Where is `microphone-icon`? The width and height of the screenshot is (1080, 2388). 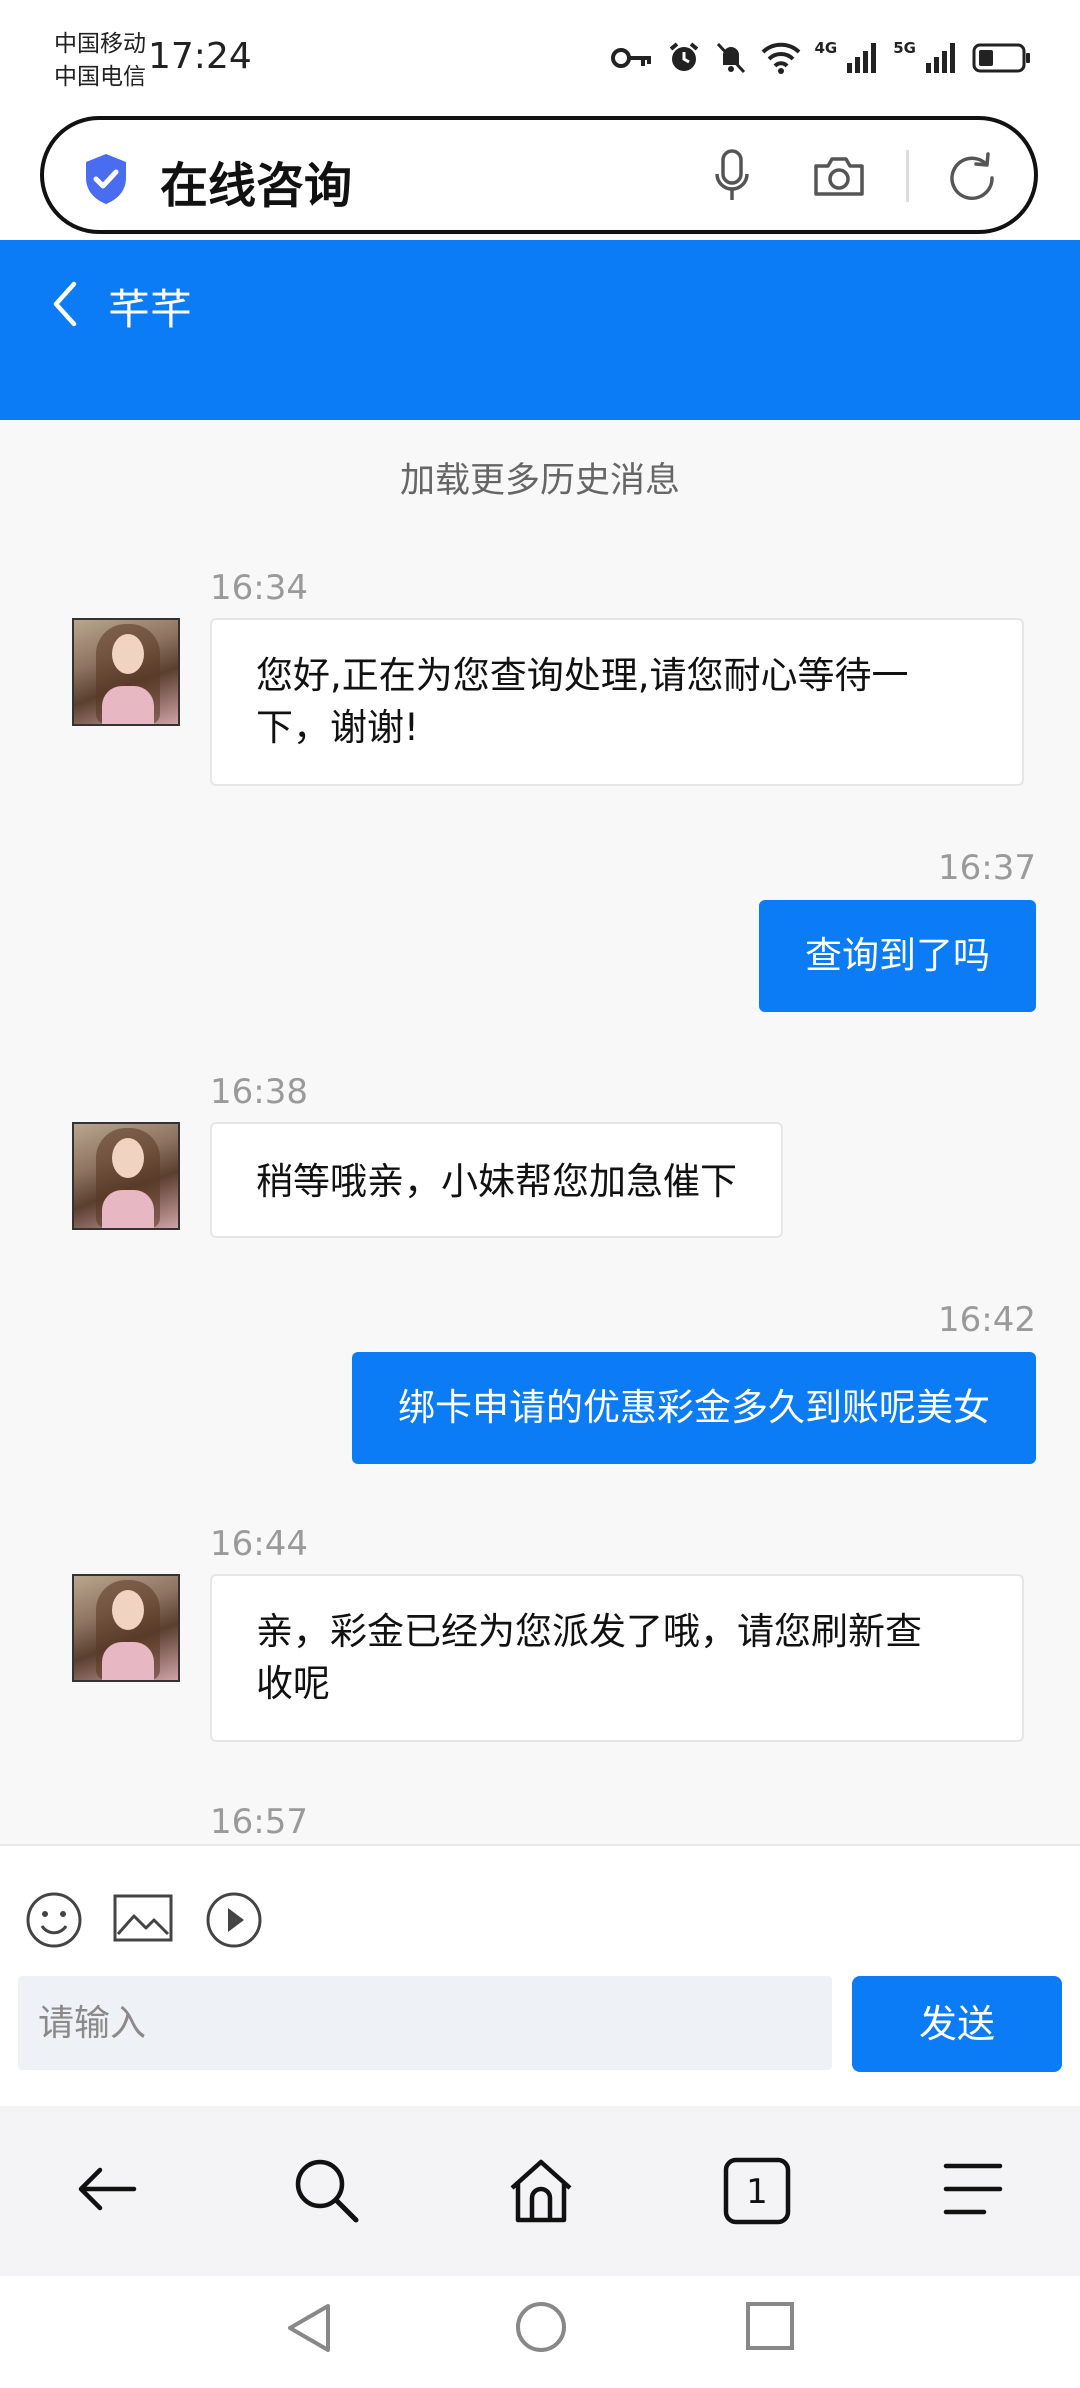 microphone-icon is located at coordinates (732, 176).